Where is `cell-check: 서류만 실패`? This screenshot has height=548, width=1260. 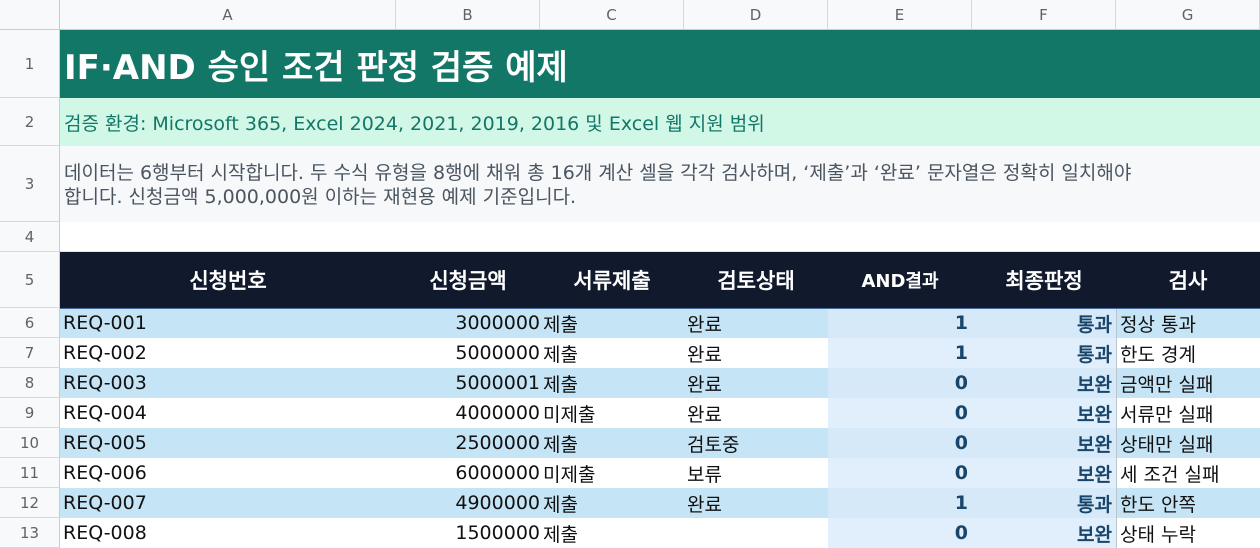 cell-check: 서류만 실패 is located at coordinates (1188, 413).